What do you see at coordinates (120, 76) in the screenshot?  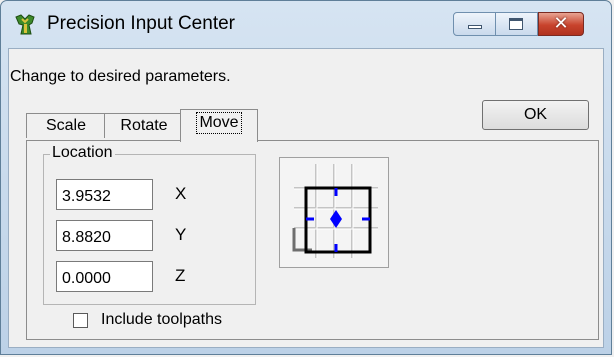 I see `instructions-text: Change to desired parameters.` at bounding box center [120, 76].